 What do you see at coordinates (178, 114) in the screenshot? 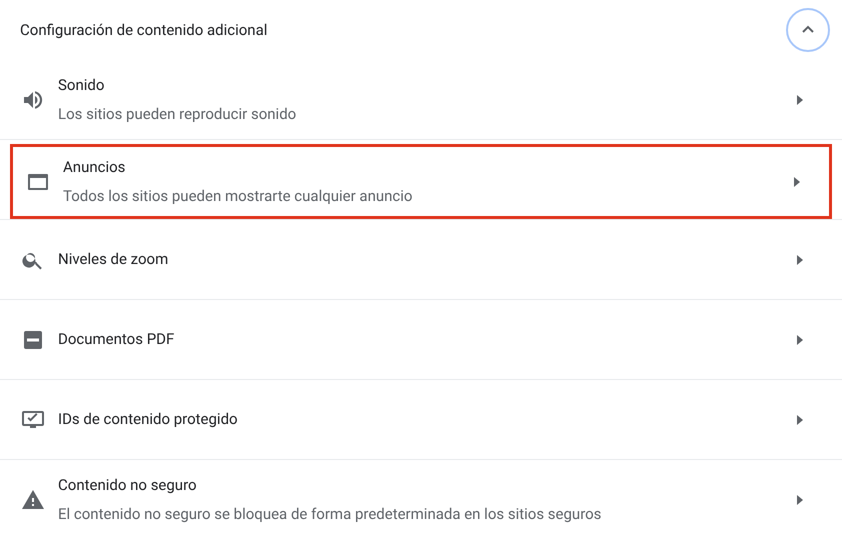
I see `setting-description: Los sitios pueden reproducir sonido` at bounding box center [178, 114].